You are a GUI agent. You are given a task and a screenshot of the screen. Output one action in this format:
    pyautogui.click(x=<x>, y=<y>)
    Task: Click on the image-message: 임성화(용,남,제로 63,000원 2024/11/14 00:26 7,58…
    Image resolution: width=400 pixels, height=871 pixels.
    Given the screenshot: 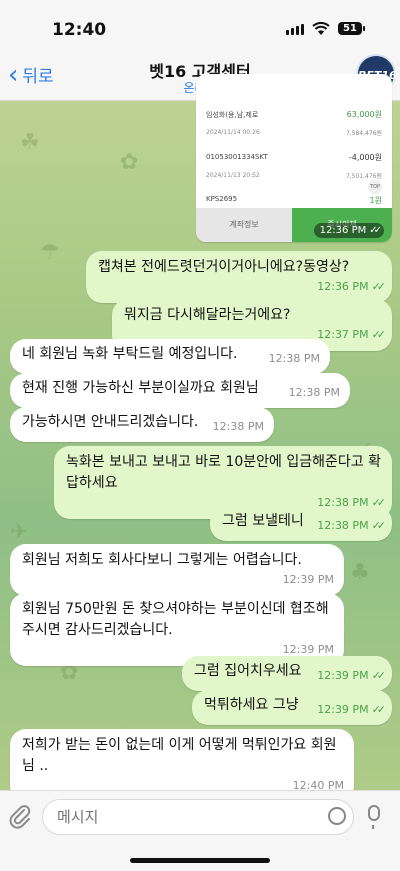 What is the action you would take?
    pyautogui.click(x=294, y=158)
    